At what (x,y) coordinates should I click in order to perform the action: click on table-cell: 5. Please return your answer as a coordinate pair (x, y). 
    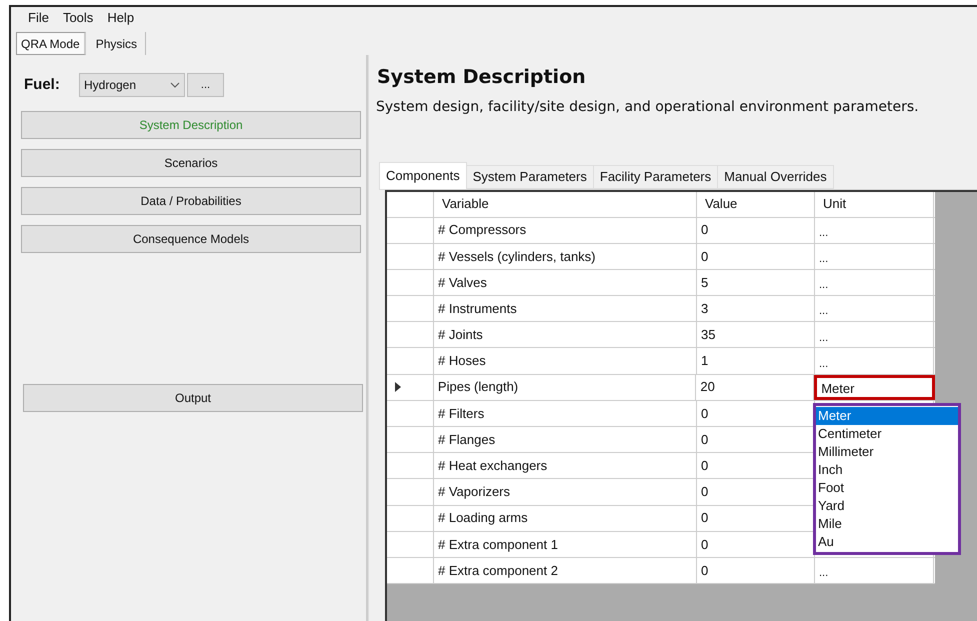
    Looking at the image, I should click on (756, 283).